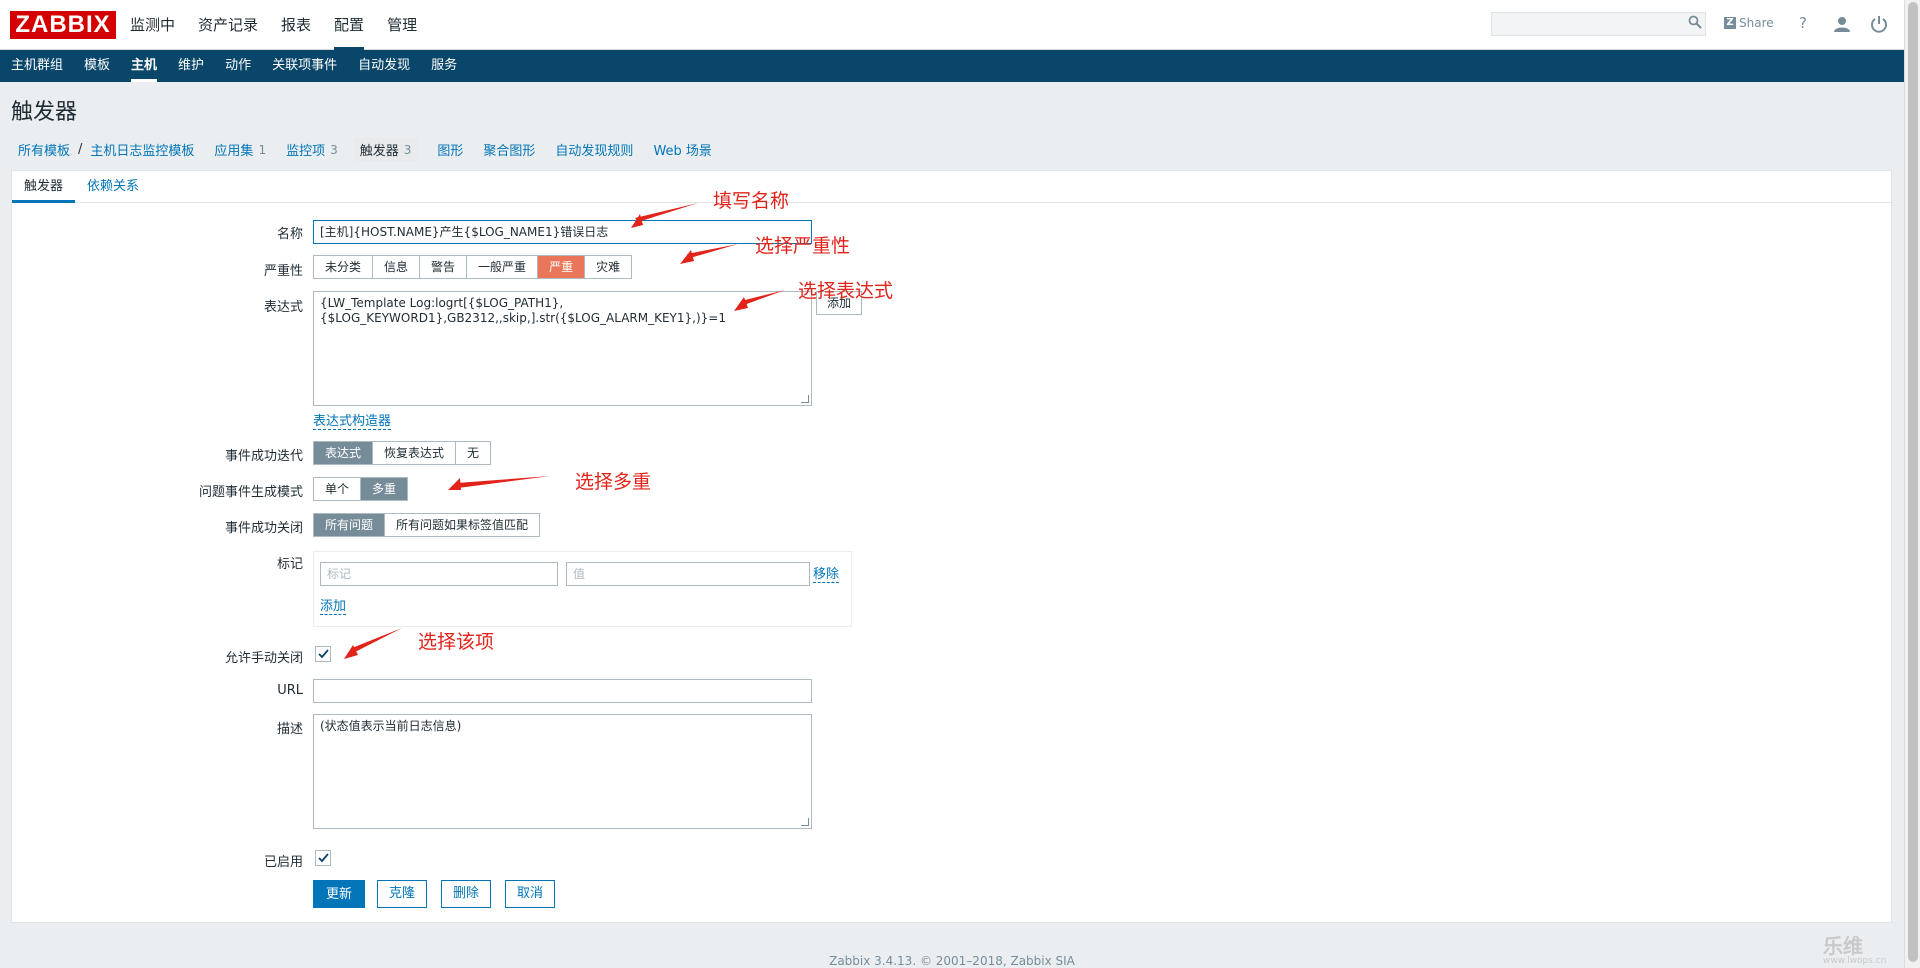 The height and width of the screenshot is (968, 1920). What do you see at coordinates (759, 300) in the screenshot?
I see `arrow-to-expression-icon` at bounding box center [759, 300].